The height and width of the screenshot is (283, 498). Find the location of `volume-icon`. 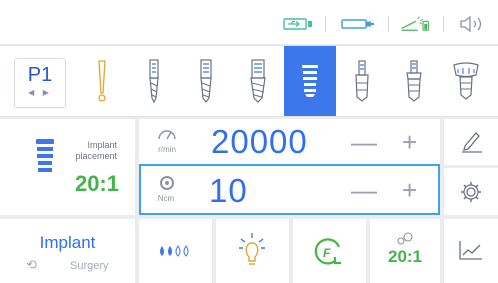

volume-icon is located at coordinates (472, 24).